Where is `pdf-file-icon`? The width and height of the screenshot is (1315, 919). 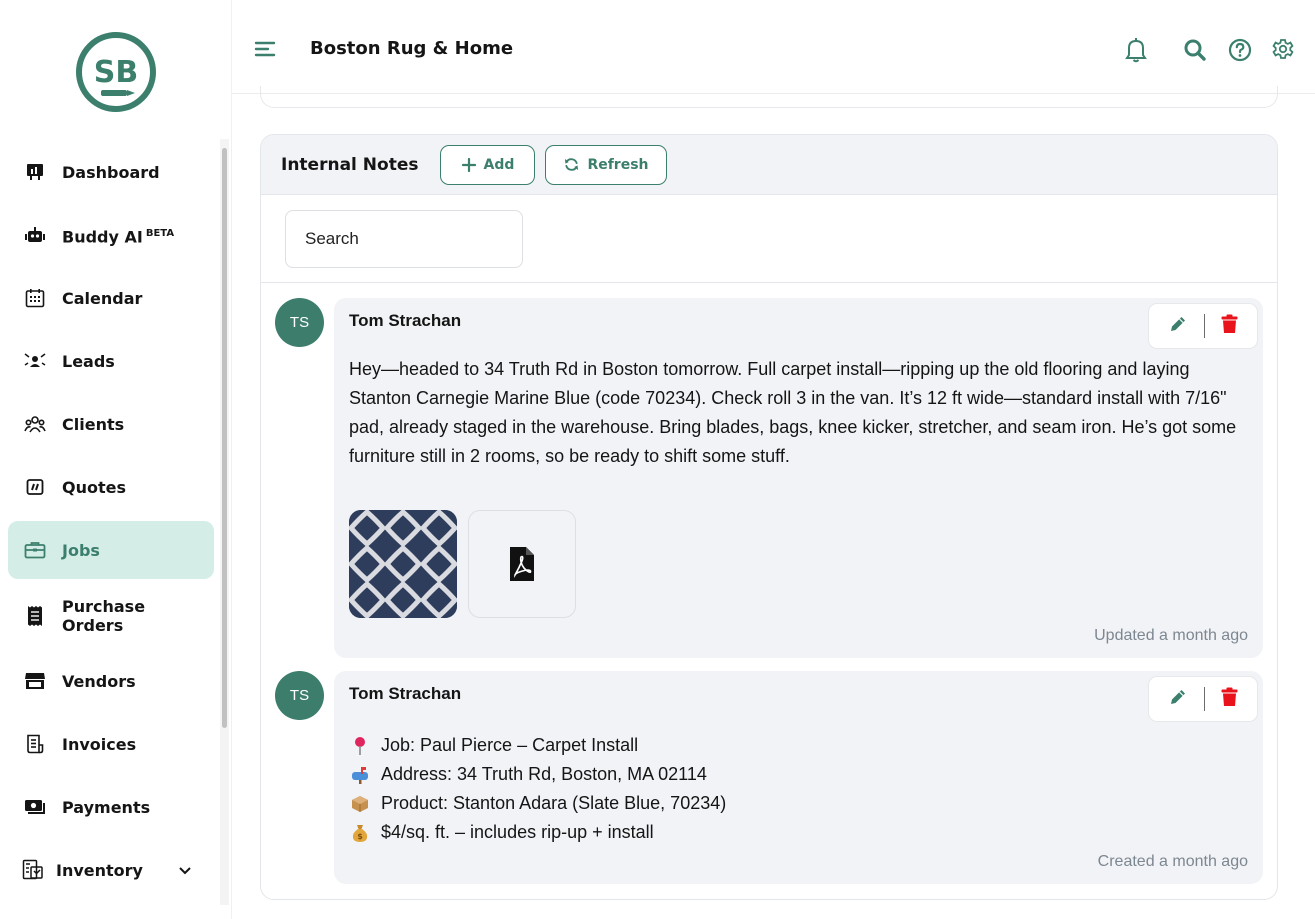
pdf-file-icon is located at coordinates (522, 564).